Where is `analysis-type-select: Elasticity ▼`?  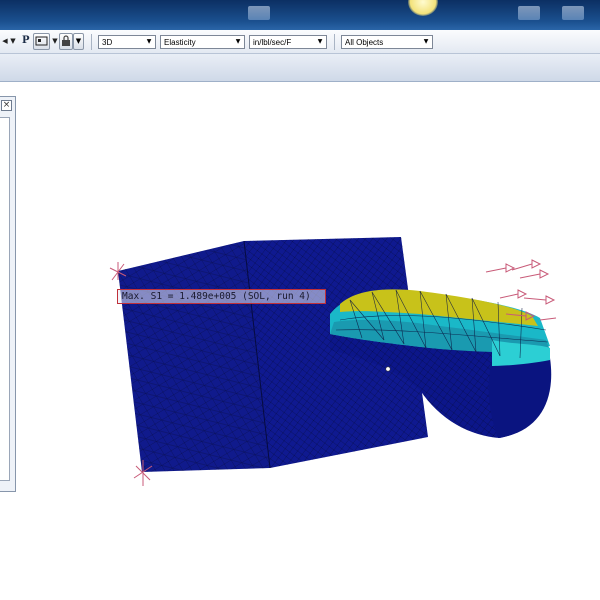
analysis-type-select: Elasticity ▼ is located at coordinates (202, 42).